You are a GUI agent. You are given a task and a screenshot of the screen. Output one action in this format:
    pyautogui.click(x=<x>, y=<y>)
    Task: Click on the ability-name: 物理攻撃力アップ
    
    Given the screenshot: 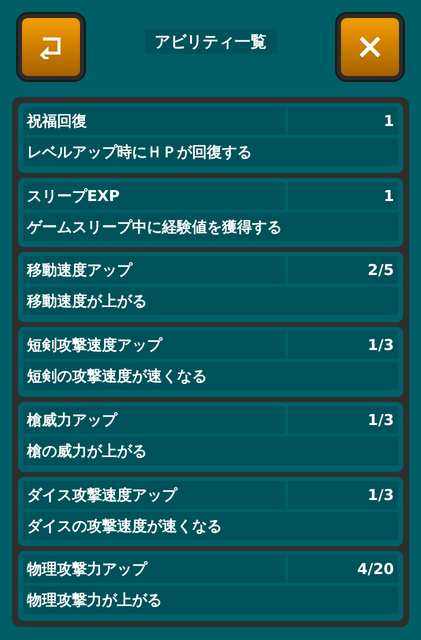 What is the action you would take?
    pyautogui.click(x=154, y=569)
    